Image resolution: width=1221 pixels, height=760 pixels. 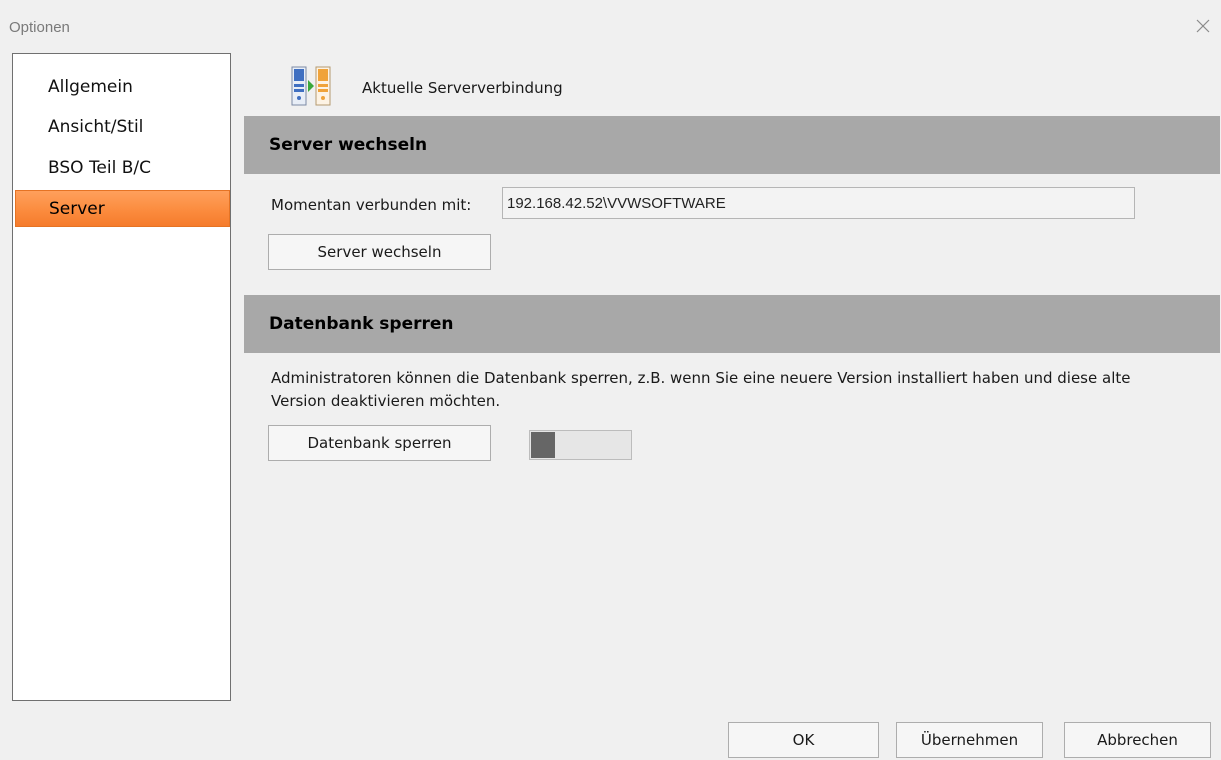 What do you see at coordinates (122, 208) in the screenshot?
I see `sidebar-item-server: Server` at bounding box center [122, 208].